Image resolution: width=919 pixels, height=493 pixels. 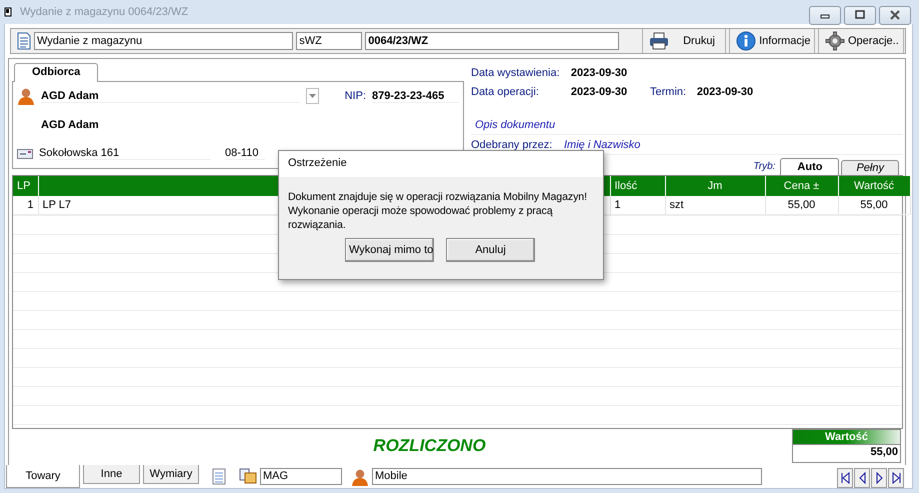 I want to click on next-record-icon, so click(x=879, y=478).